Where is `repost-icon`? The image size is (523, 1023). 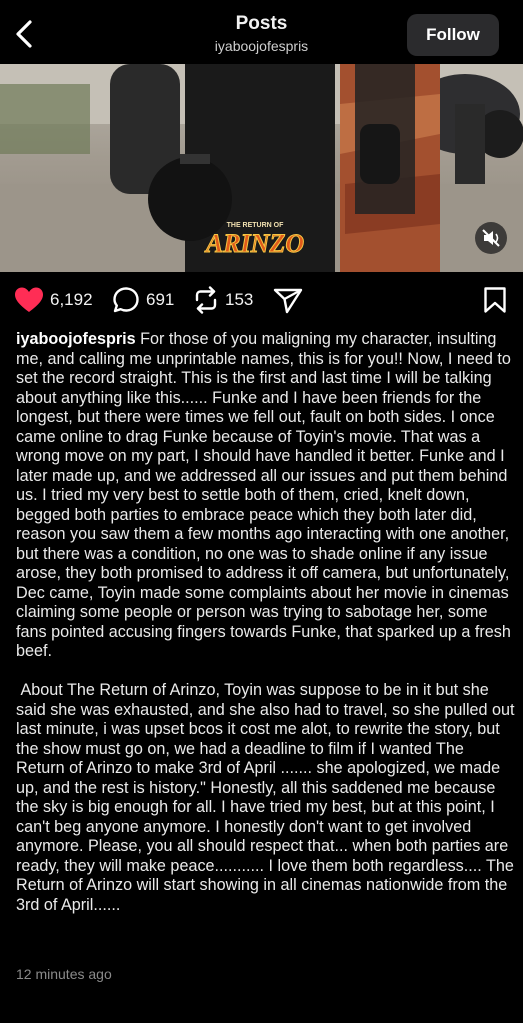 repost-icon is located at coordinates (206, 300).